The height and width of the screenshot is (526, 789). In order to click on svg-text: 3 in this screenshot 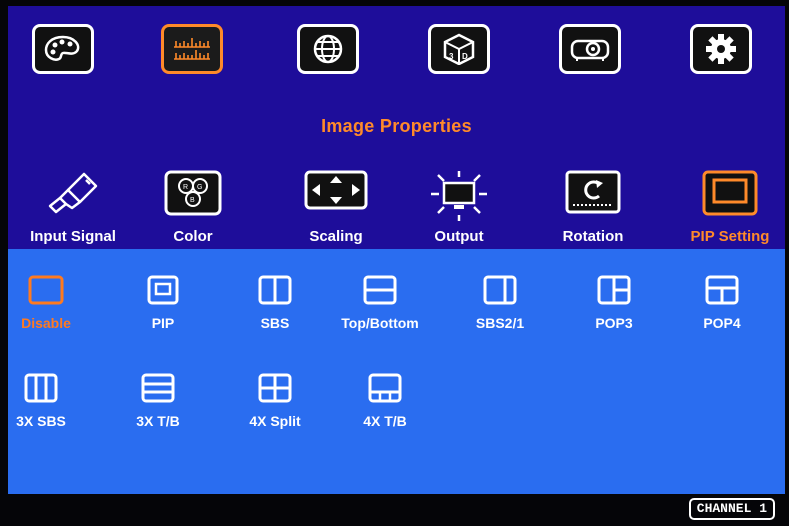, I will do `click(451, 56)`.